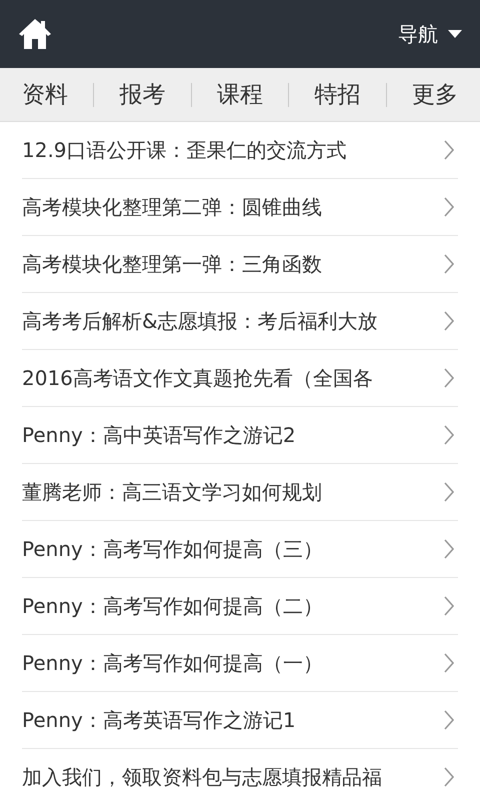 This screenshot has width=480, height=800. I want to click on article-item: 2016高考语文作文真题抢先看（全国各, so click(240, 378).